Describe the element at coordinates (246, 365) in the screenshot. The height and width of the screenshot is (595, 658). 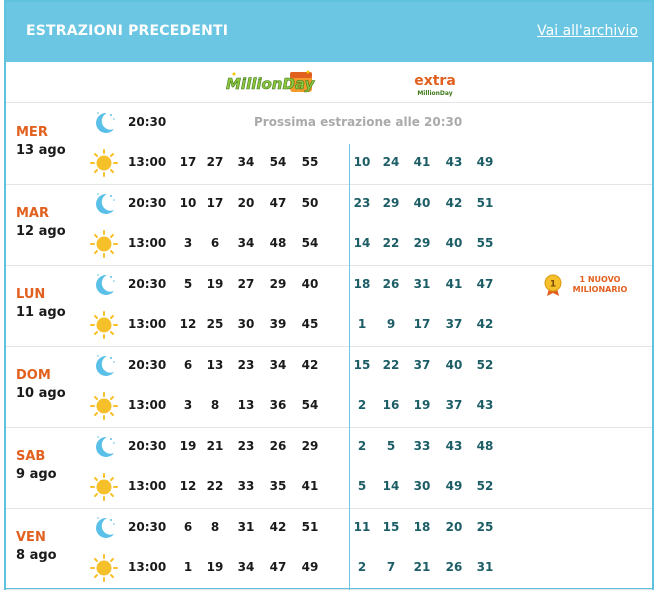
I see `main-number: 23` at that location.